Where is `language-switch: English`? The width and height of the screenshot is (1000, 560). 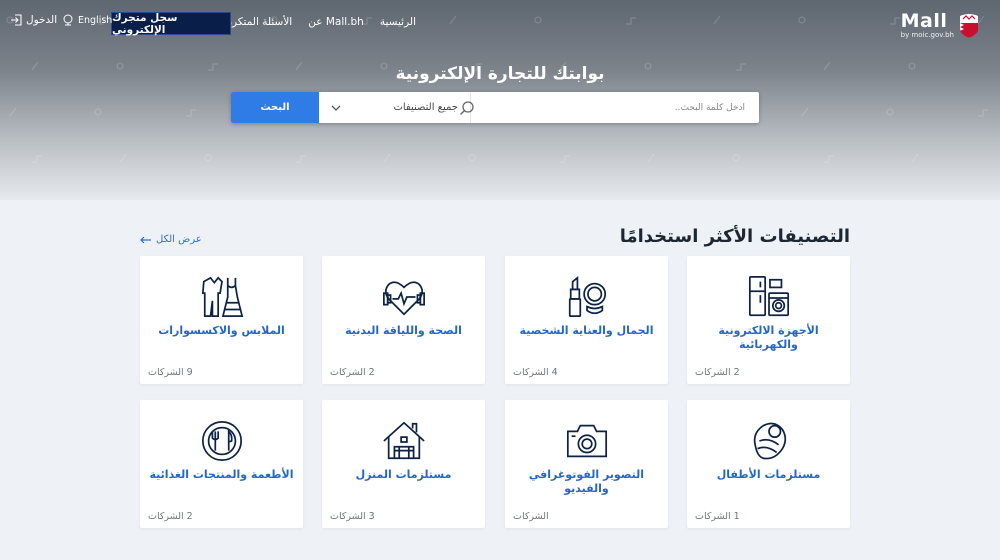
language-switch: English is located at coordinates (87, 20).